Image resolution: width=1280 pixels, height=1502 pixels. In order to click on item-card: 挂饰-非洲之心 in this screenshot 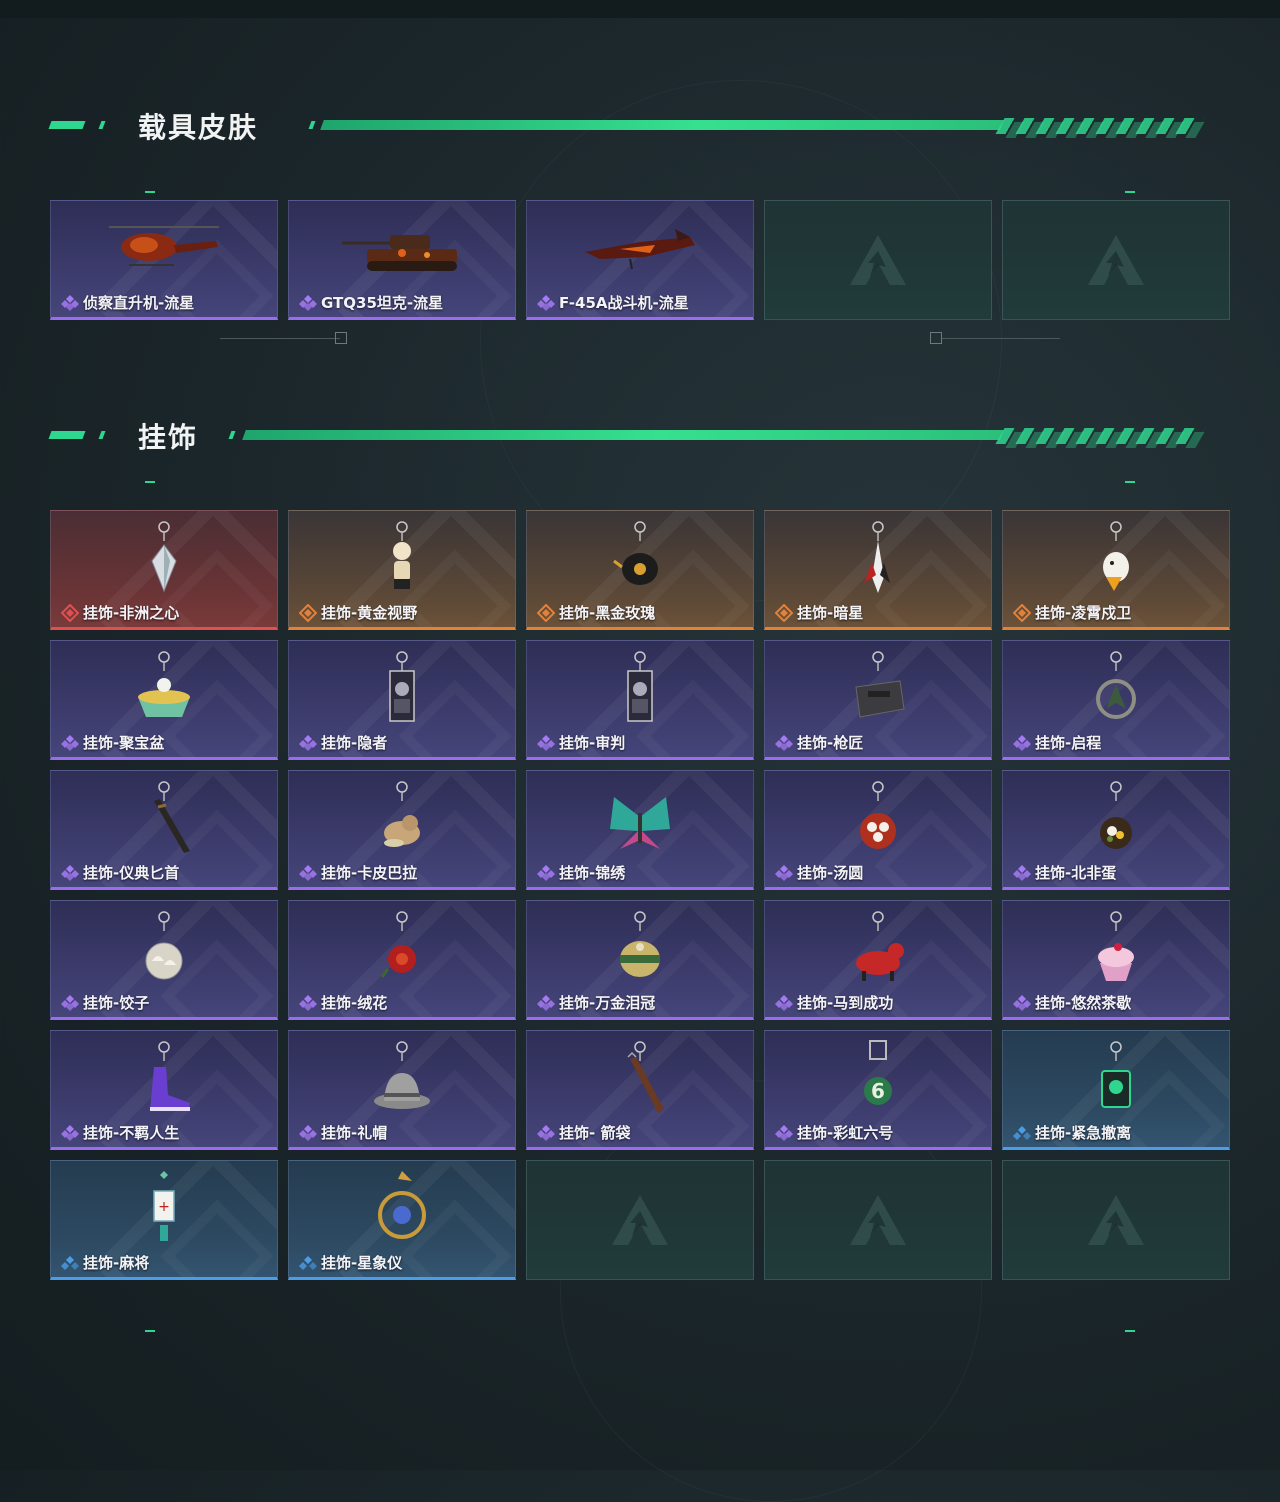, I will do `click(164, 570)`.